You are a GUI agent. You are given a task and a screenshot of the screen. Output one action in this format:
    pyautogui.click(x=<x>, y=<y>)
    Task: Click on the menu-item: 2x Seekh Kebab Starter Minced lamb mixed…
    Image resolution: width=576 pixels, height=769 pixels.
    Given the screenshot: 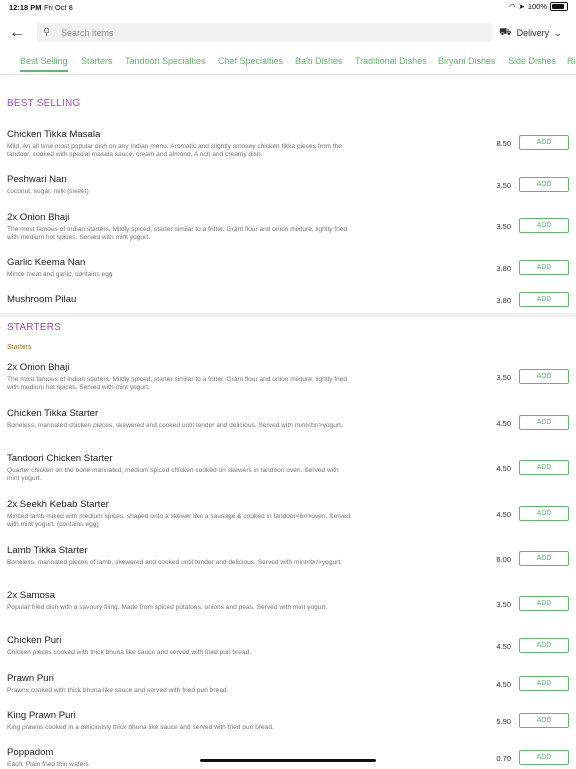 What is the action you would take?
    pyautogui.click(x=288, y=514)
    